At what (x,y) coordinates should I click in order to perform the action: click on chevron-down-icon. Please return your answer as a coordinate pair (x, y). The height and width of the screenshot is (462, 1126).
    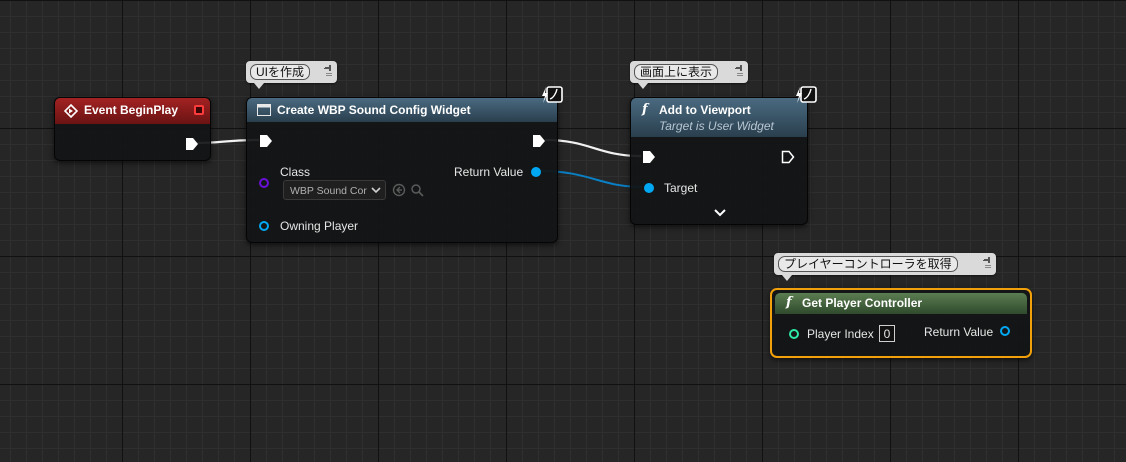
    Looking at the image, I should click on (376, 190).